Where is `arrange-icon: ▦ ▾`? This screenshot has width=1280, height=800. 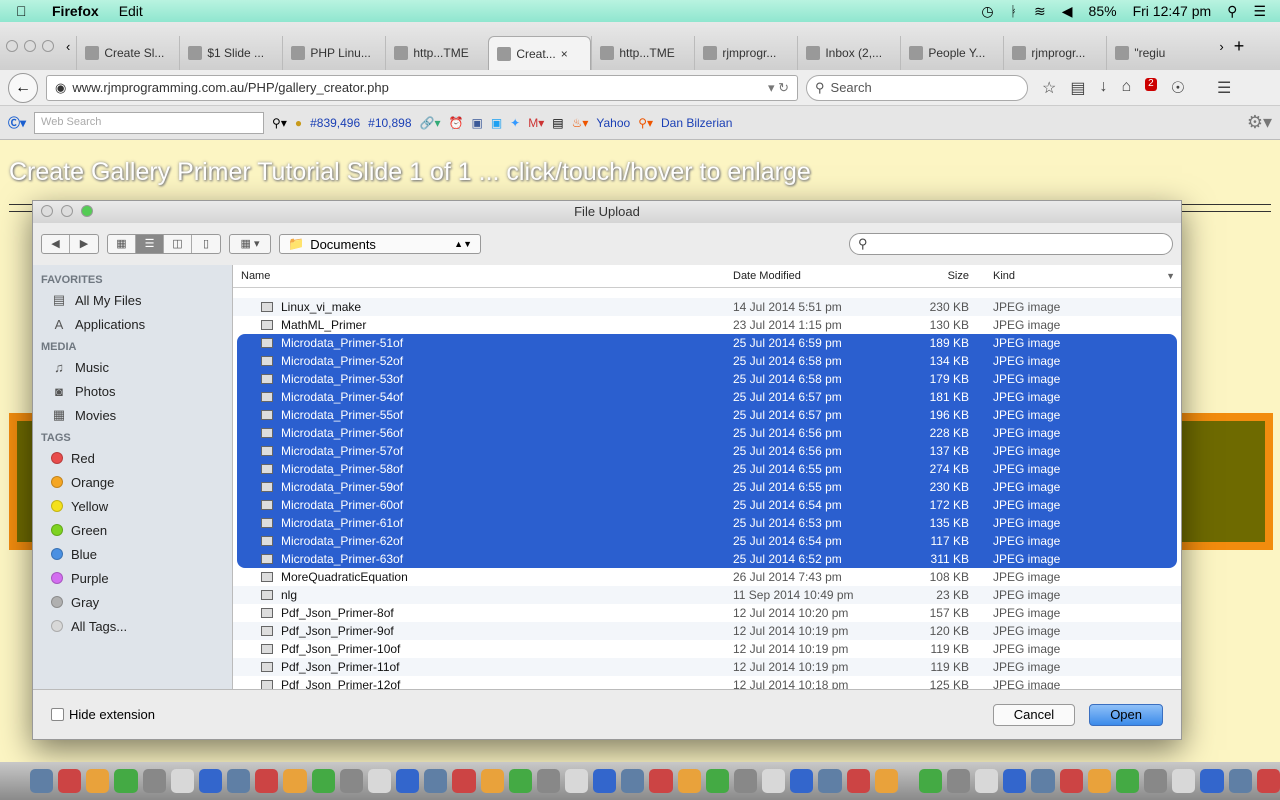
arrange-icon: ▦ ▾ is located at coordinates (250, 244).